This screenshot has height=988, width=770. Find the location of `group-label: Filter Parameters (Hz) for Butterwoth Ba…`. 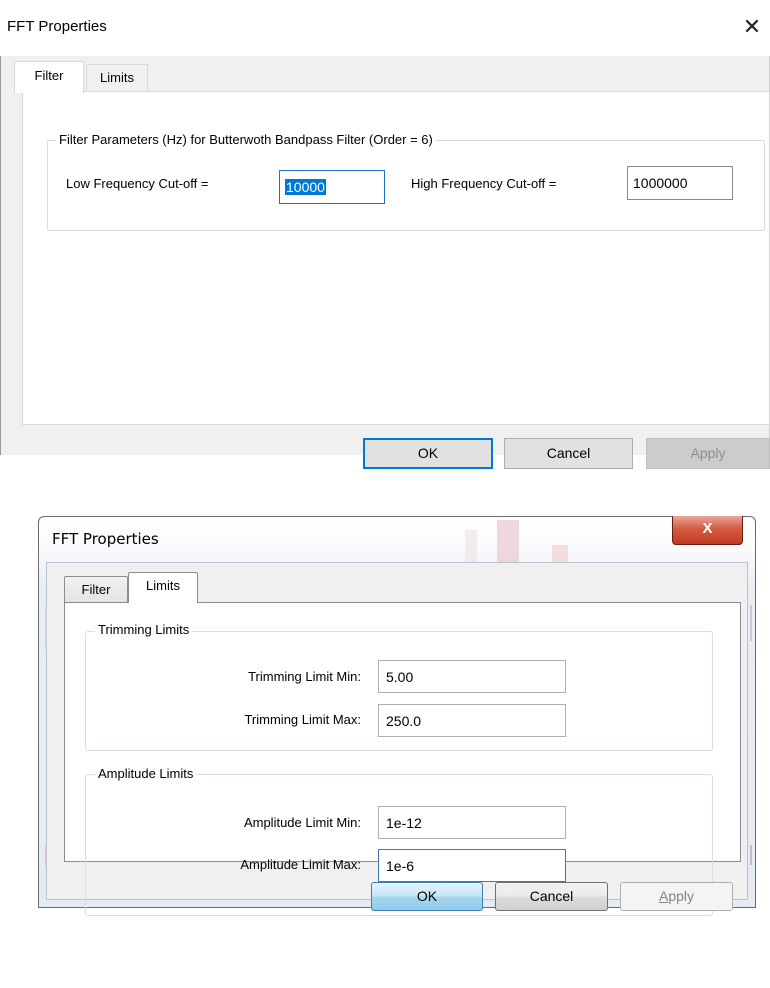

group-label: Filter Parameters (Hz) for Butterwoth Ba… is located at coordinates (246, 139).